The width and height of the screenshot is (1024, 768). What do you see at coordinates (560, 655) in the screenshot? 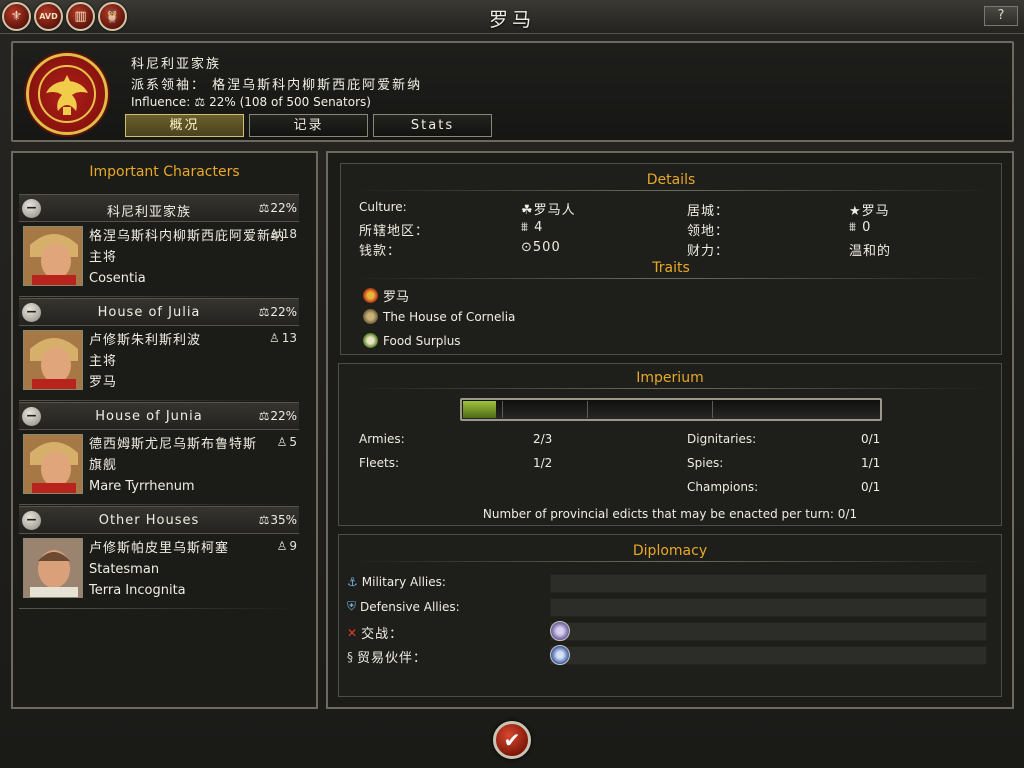
I see `trade-partner-icon` at bounding box center [560, 655].